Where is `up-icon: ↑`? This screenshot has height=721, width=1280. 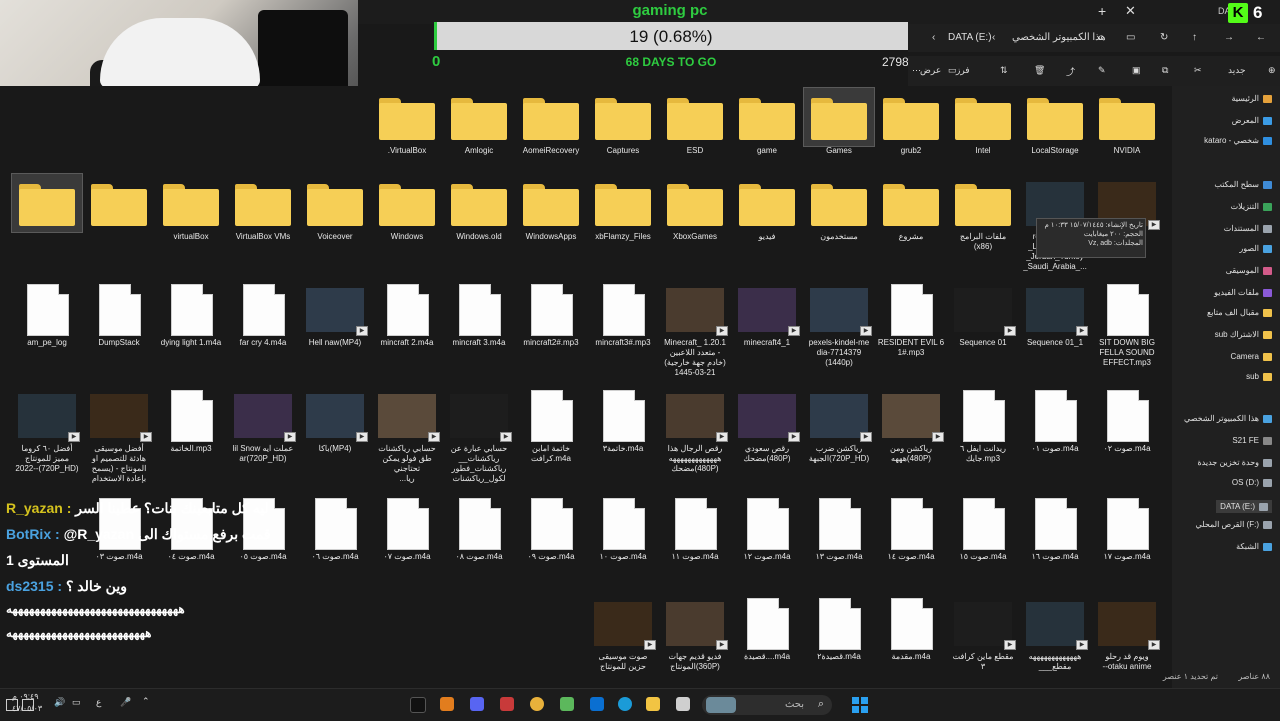
up-icon: ↑ is located at coordinates (1194, 37).